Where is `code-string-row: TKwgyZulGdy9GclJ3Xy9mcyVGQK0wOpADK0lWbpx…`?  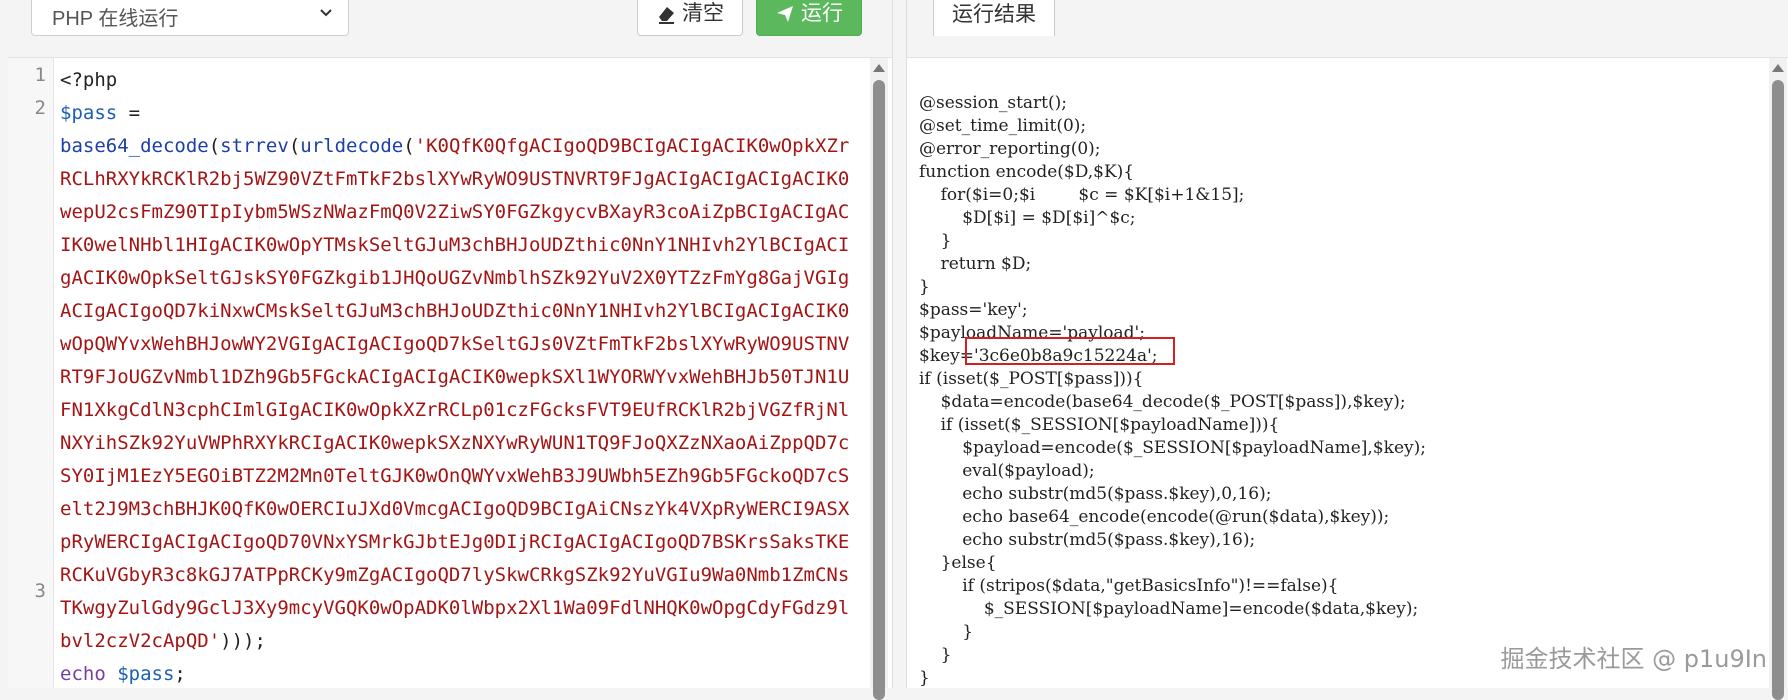
code-string-row: TKwgyZulGdy9GclJ3Xy9mcyVGQK0wOpADK0lWbpx… is located at coordinates (455, 608).